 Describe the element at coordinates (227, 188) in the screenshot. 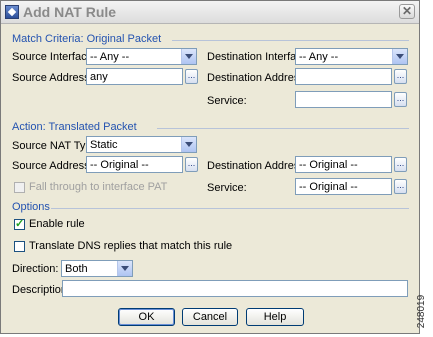

I see `translated-service-label: Service:` at that location.